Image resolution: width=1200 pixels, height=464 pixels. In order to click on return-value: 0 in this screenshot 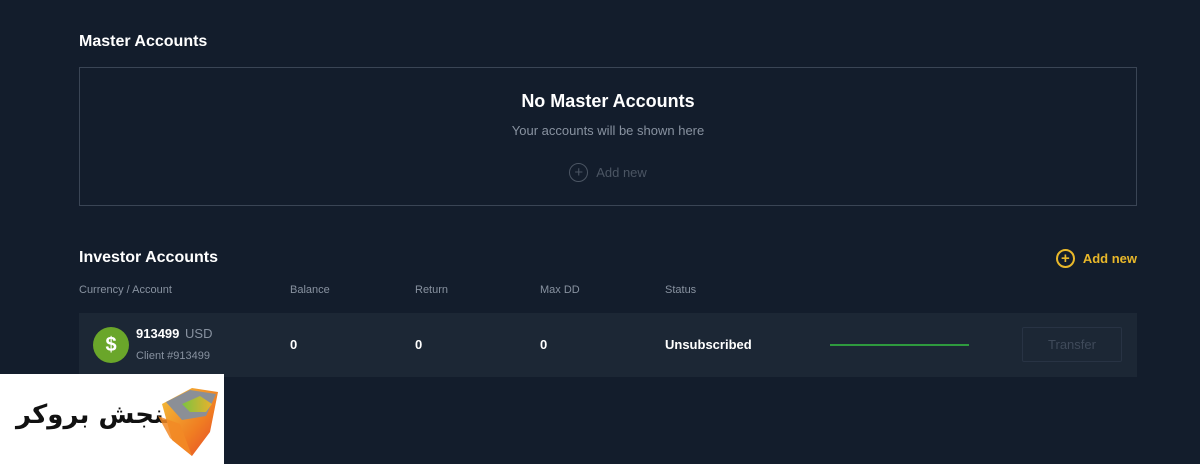, I will do `click(419, 344)`.